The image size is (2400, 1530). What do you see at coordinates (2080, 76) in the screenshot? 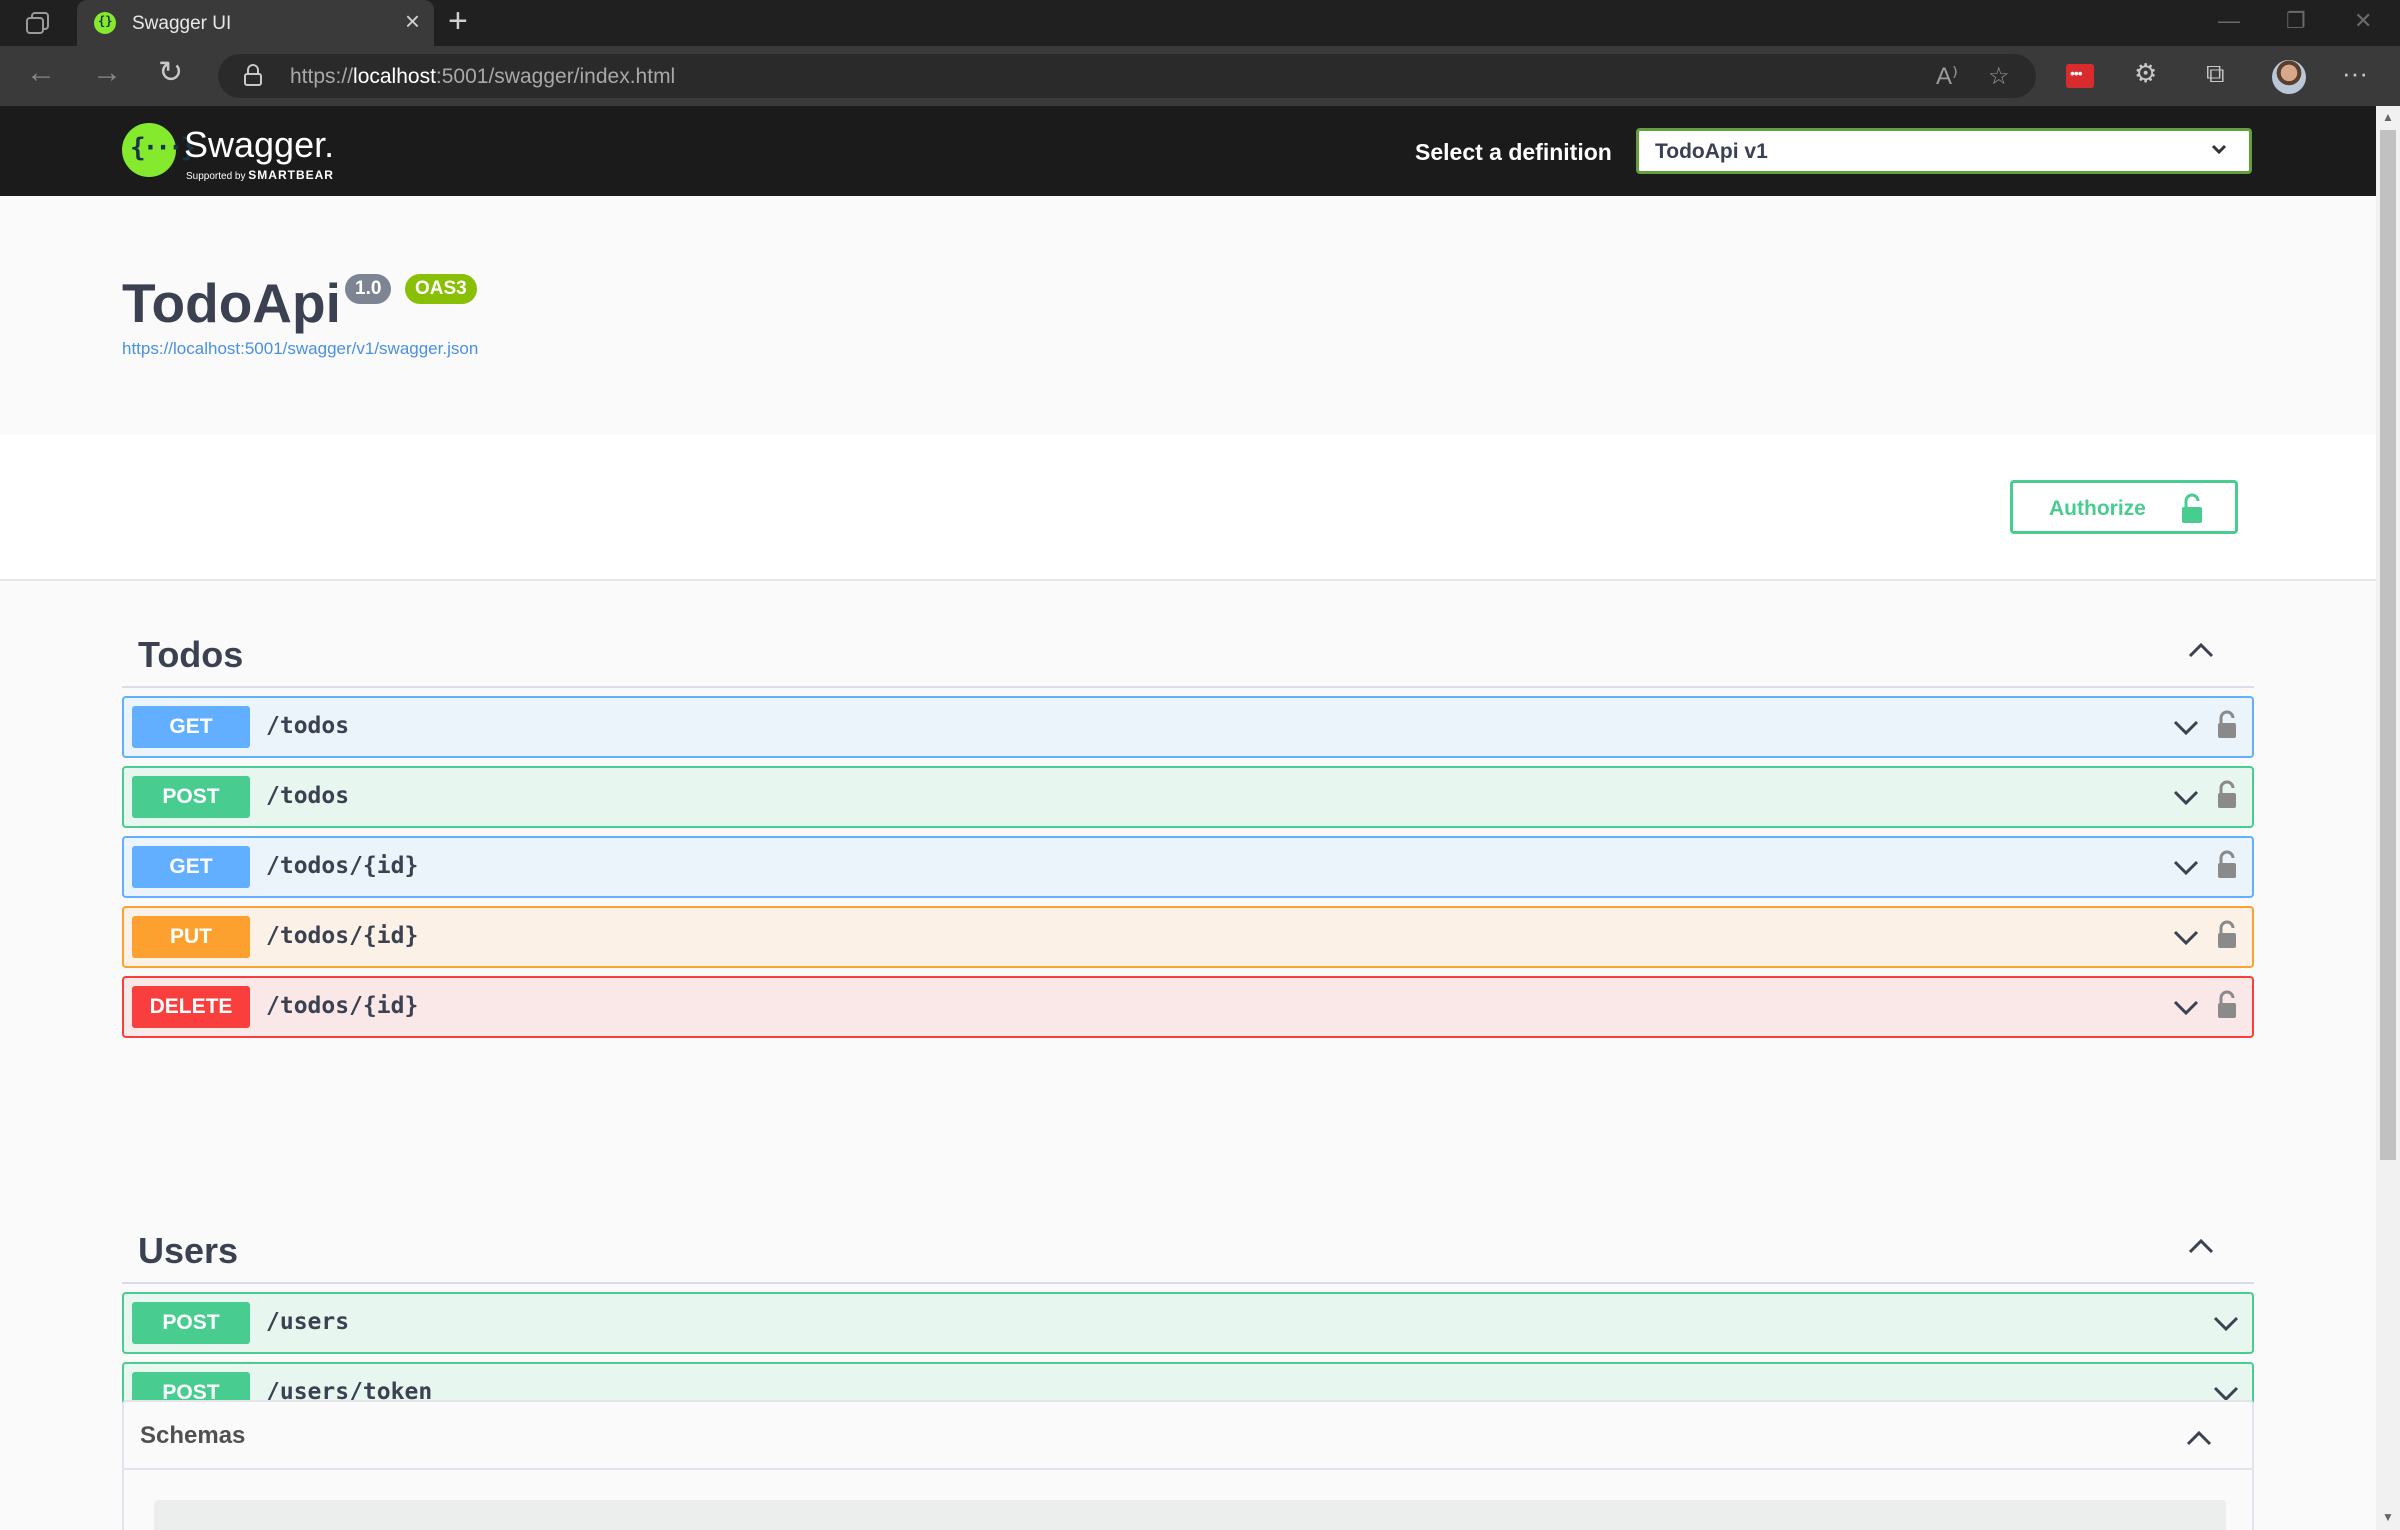
I see `extension-red-icon` at bounding box center [2080, 76].